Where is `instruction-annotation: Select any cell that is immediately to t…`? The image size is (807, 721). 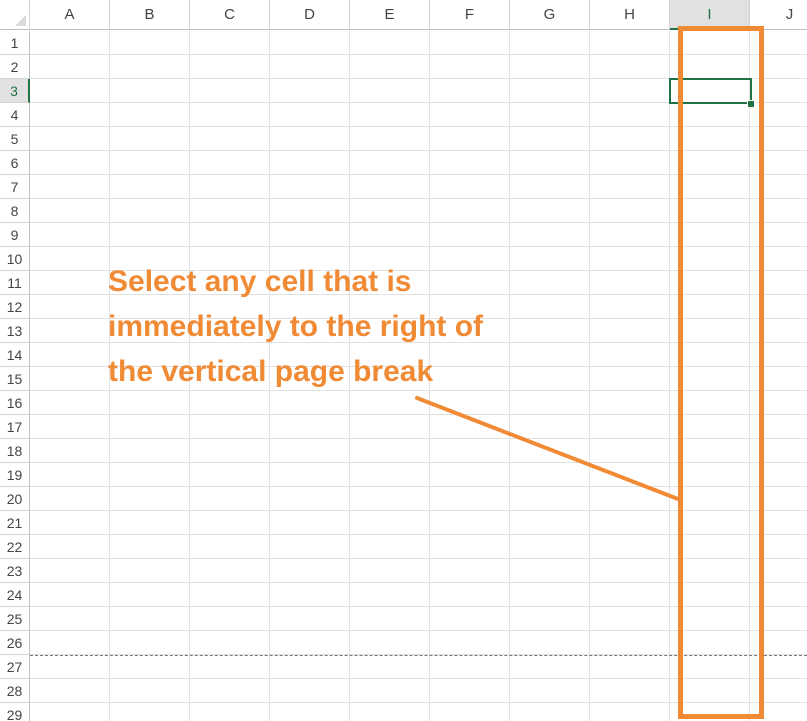
instruction-annotation: Select any cell that is immediately to t… is located at coordinates (343, 326).